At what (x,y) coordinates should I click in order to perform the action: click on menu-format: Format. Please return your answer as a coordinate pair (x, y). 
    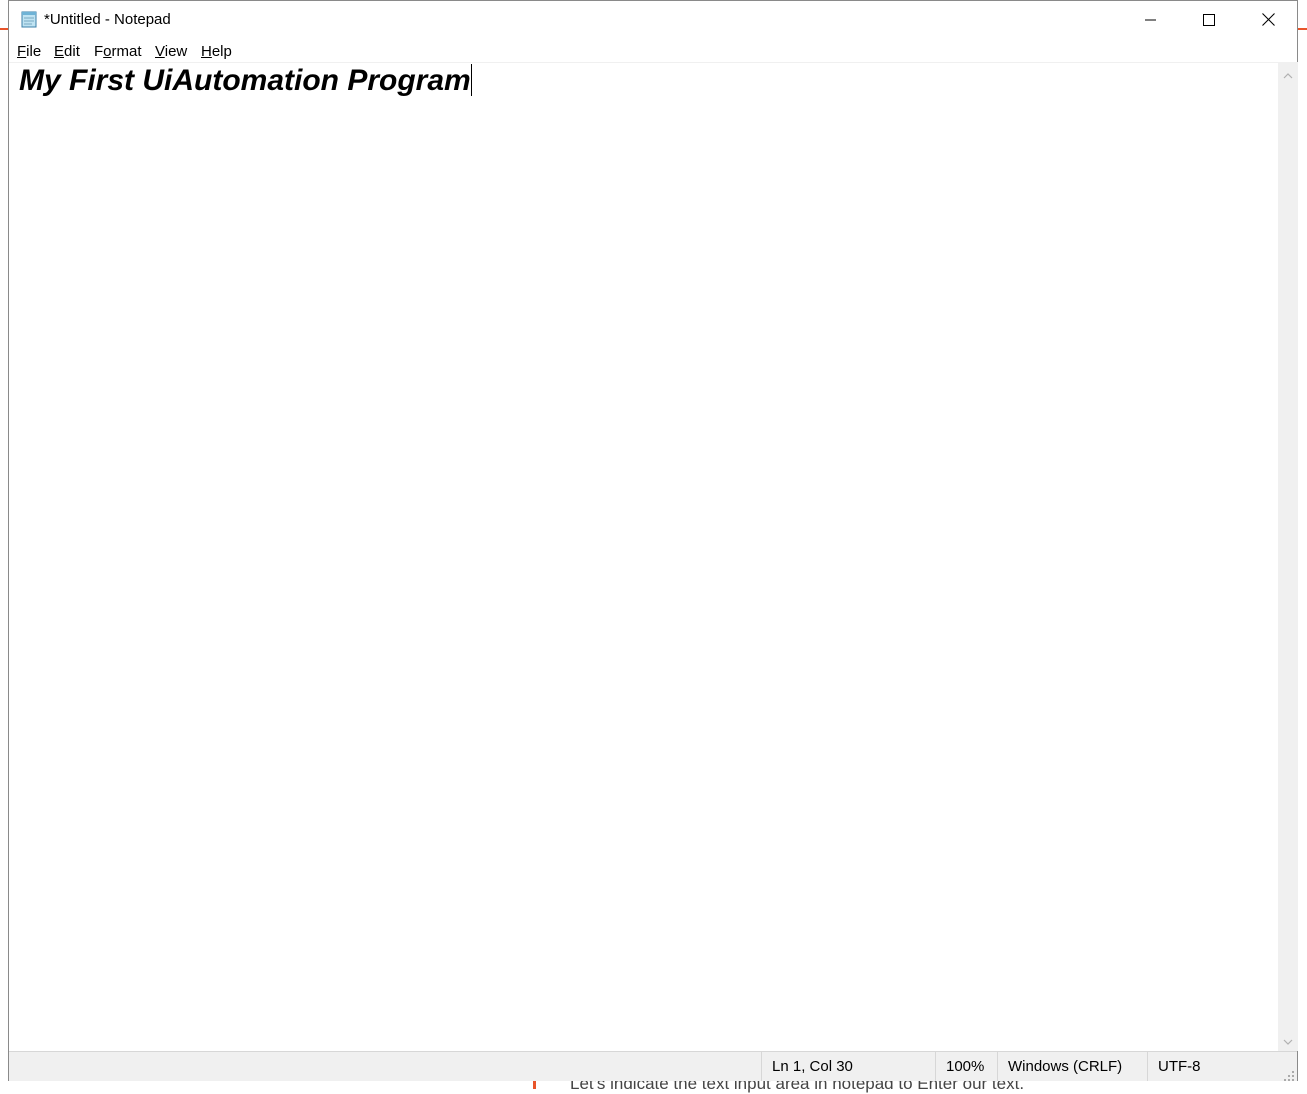
    Looking at the image, I should click on (118, 51).